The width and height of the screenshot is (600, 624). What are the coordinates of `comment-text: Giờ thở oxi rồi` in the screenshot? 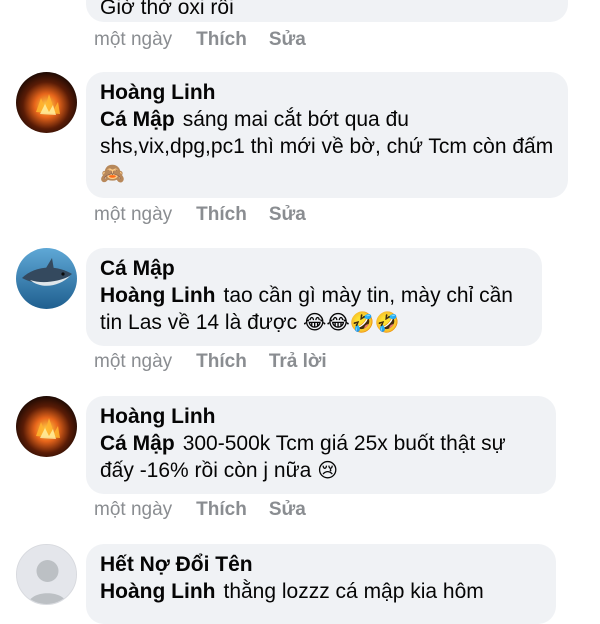 It's located at (167, 9).